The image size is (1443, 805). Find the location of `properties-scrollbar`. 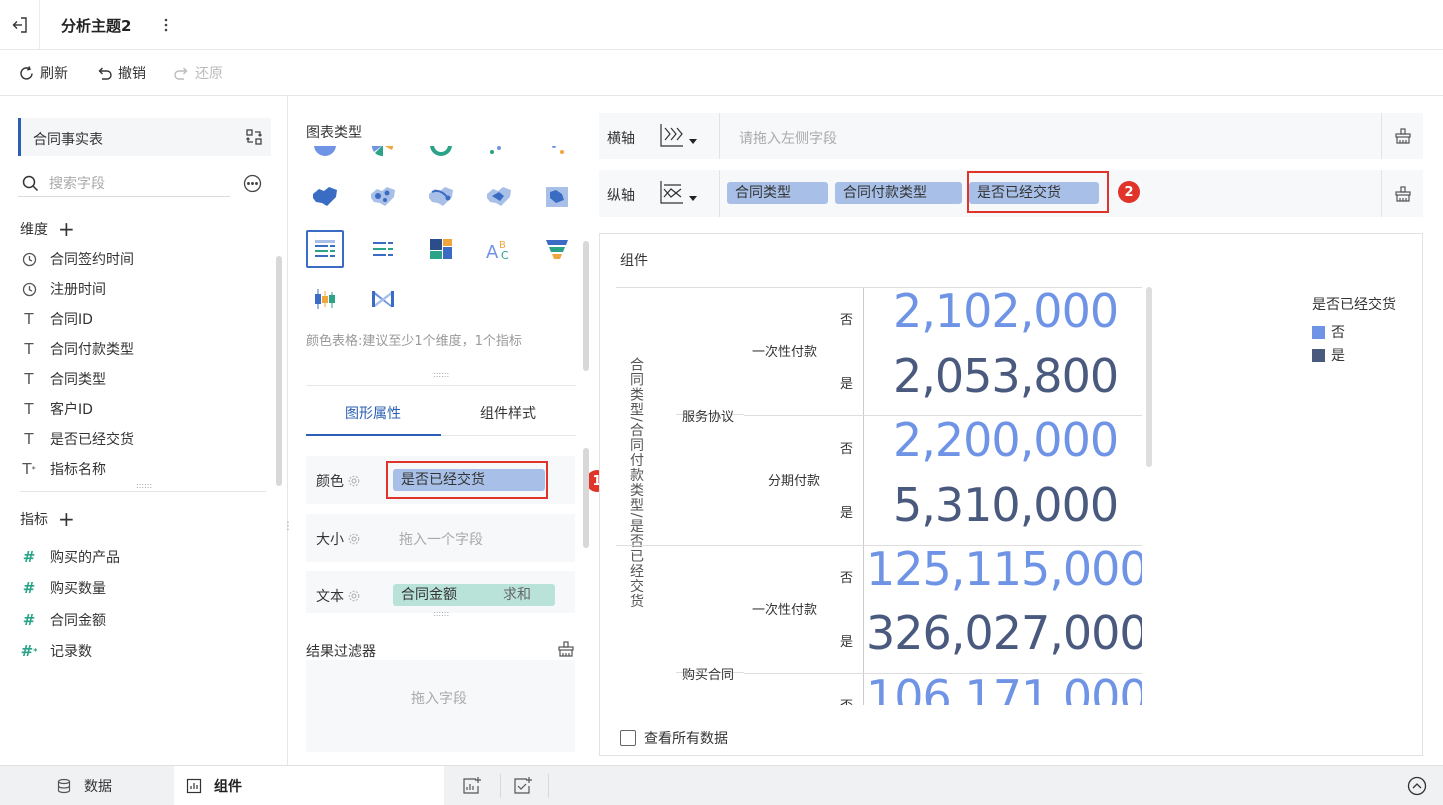

properties-scrollbar is located at coordinates (586, 498).